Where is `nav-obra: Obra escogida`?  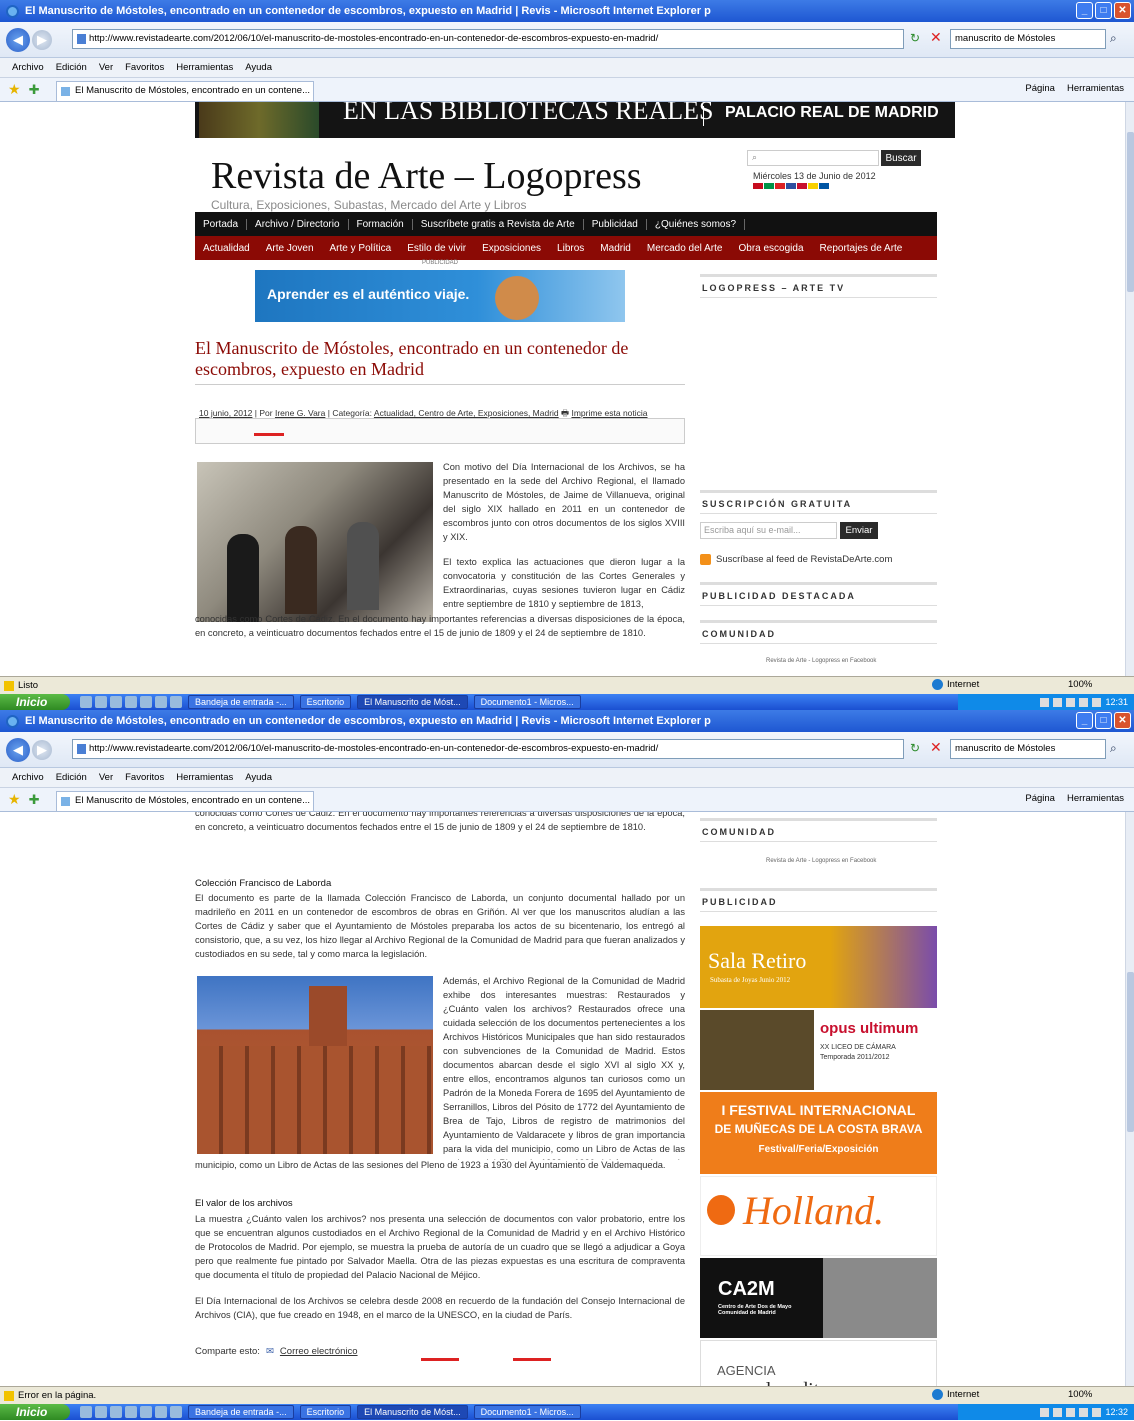 nav-obra: Obra escogida is located at coordinates (770, 248).